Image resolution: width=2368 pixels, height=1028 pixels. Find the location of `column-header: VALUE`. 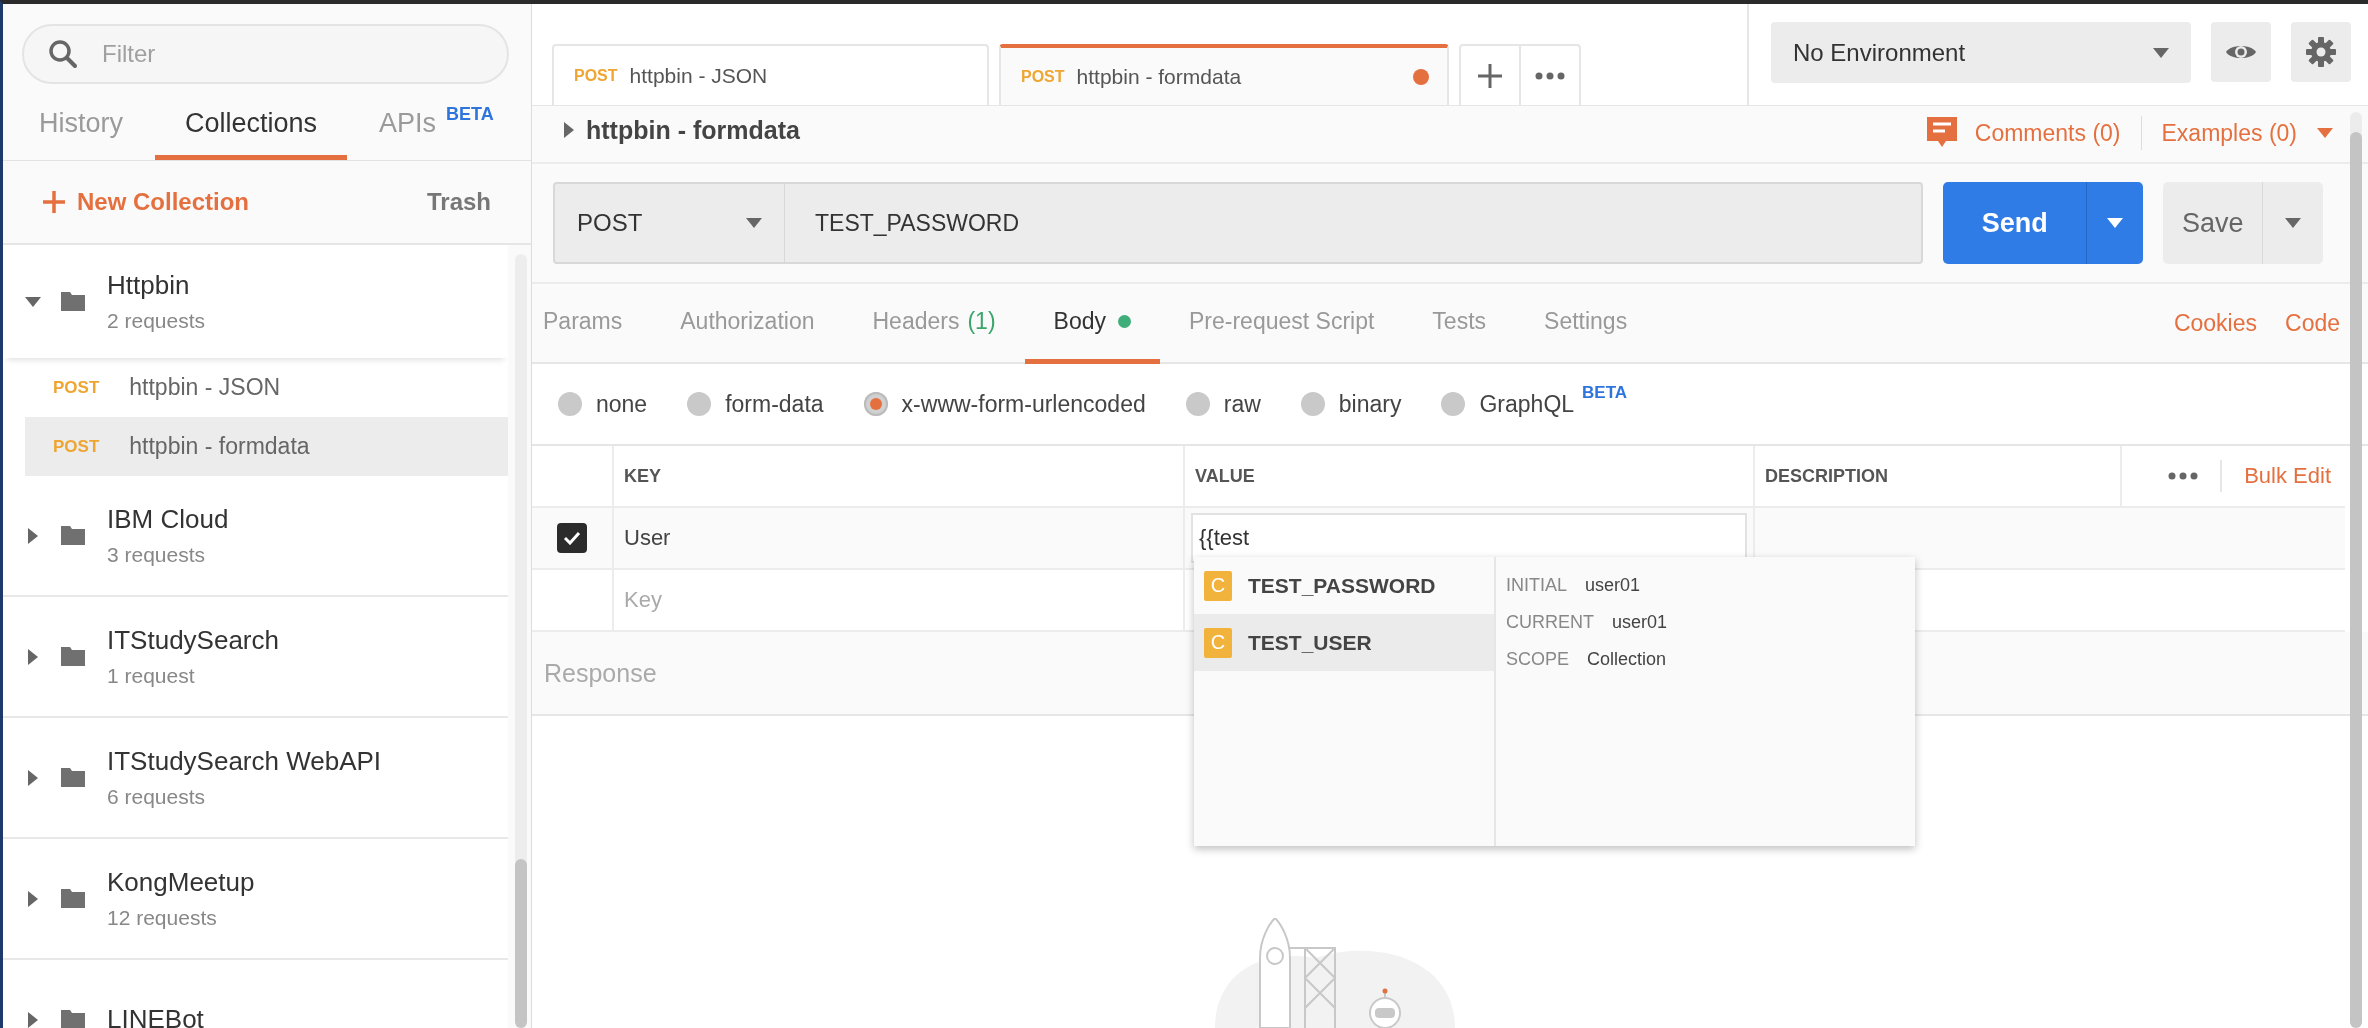

column-header: VALUE is located at coordinates (1468, 476).